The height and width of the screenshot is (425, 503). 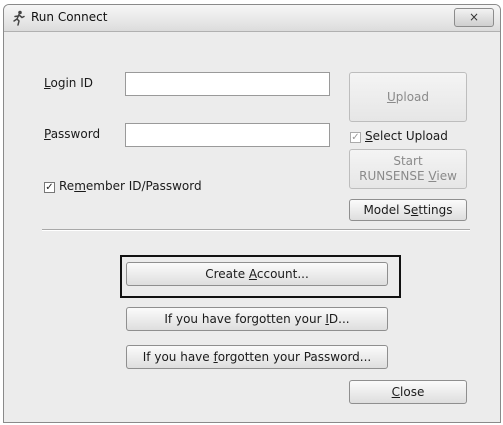 What do you see at coordinates (72, 134) in the screenshot?
I see `password-label: Password` at bounding box center [72, 134].